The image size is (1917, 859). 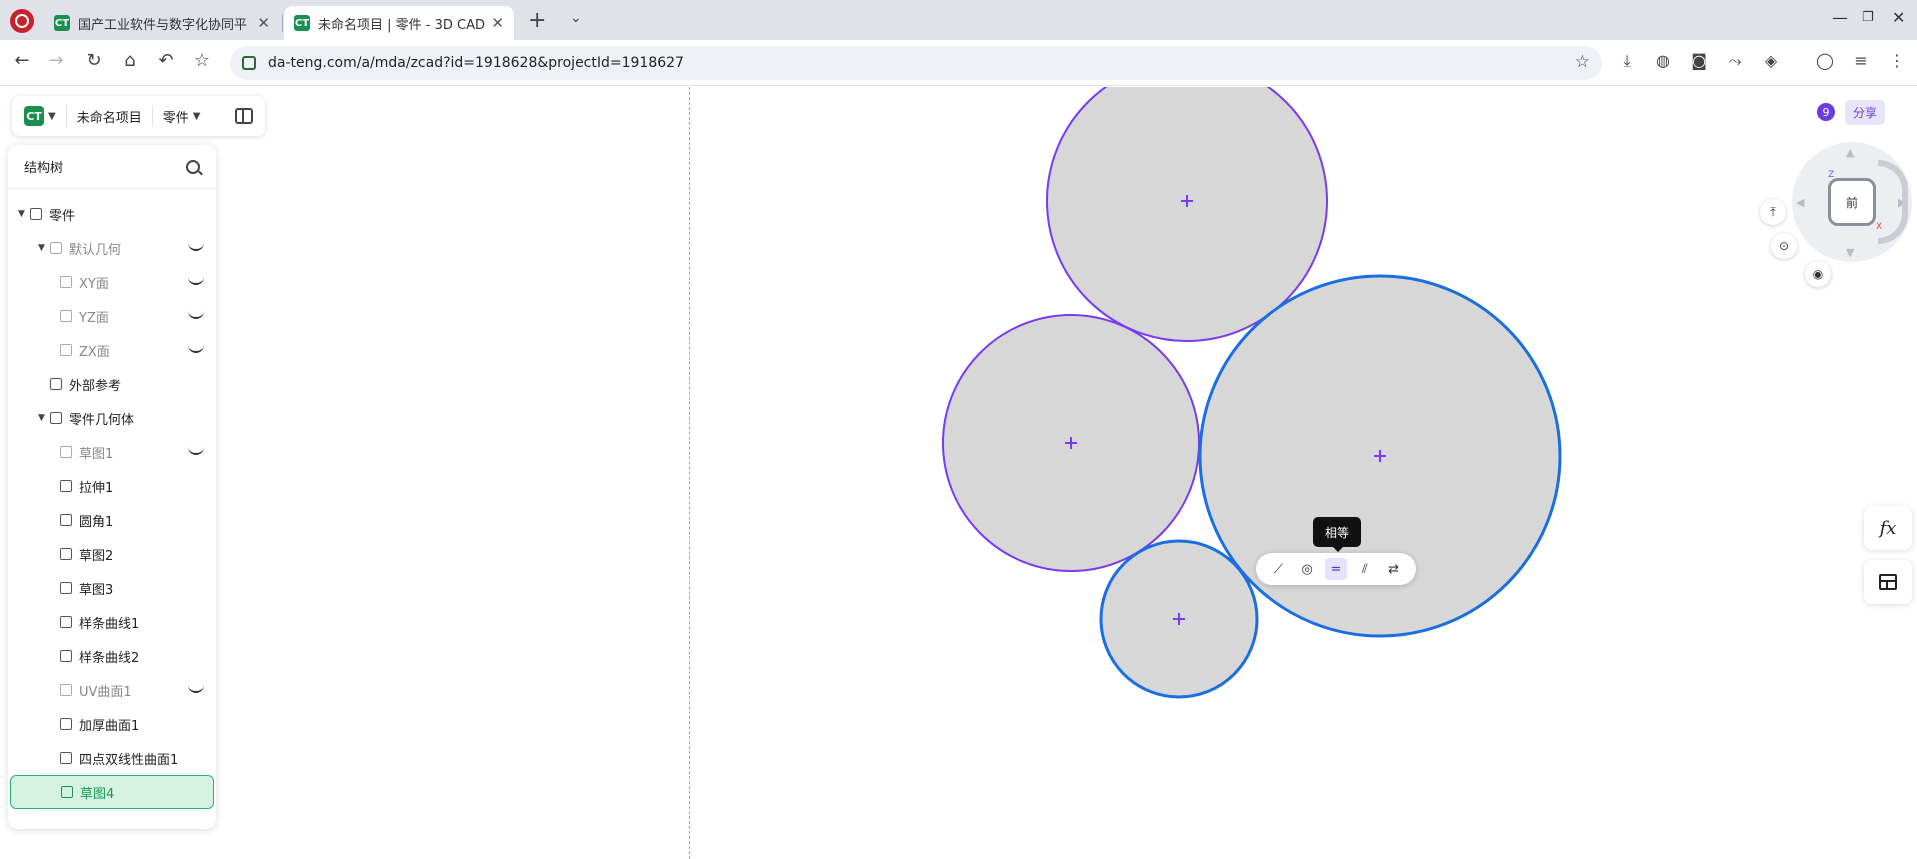 What do you see at coordinates (1898, 17) in the screenshot?
I see `close-window-icon: ✕` at bounding box center [1898, 17].